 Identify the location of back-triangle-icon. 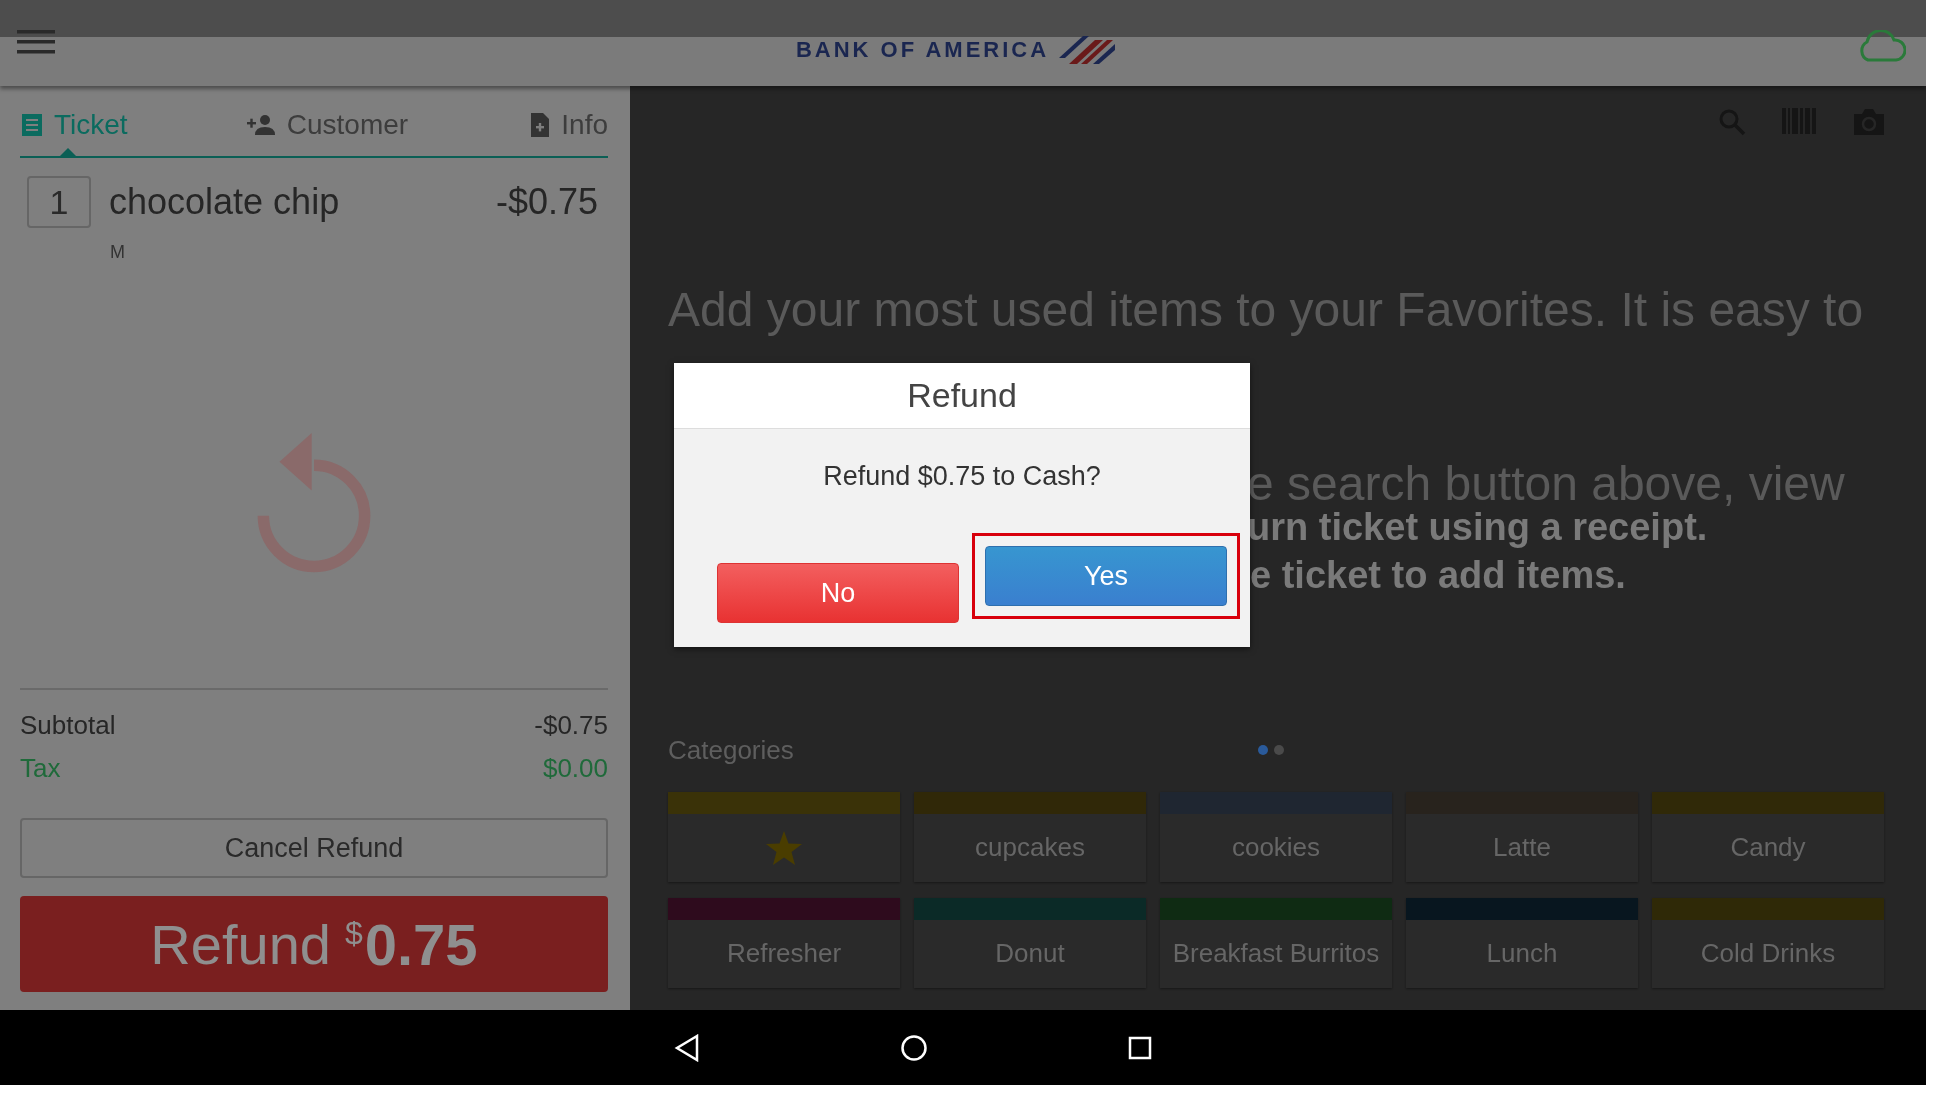
(687, 1047).